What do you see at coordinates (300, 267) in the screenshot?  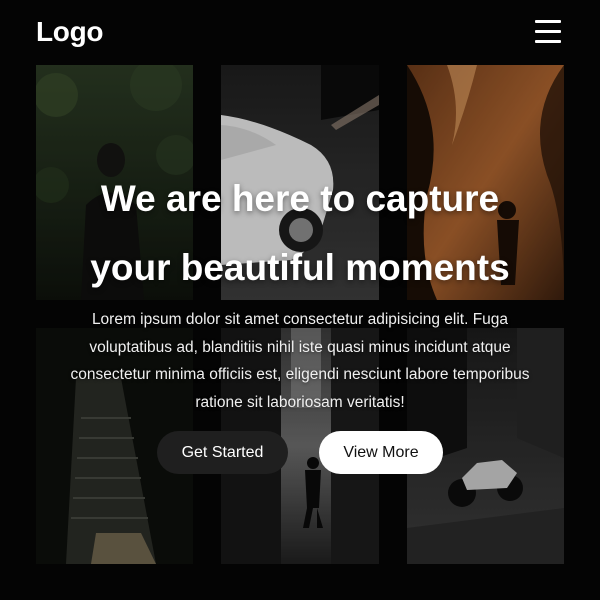 I see `hero-title-line2: your beautiful moments` at bounding box center [300, 267].